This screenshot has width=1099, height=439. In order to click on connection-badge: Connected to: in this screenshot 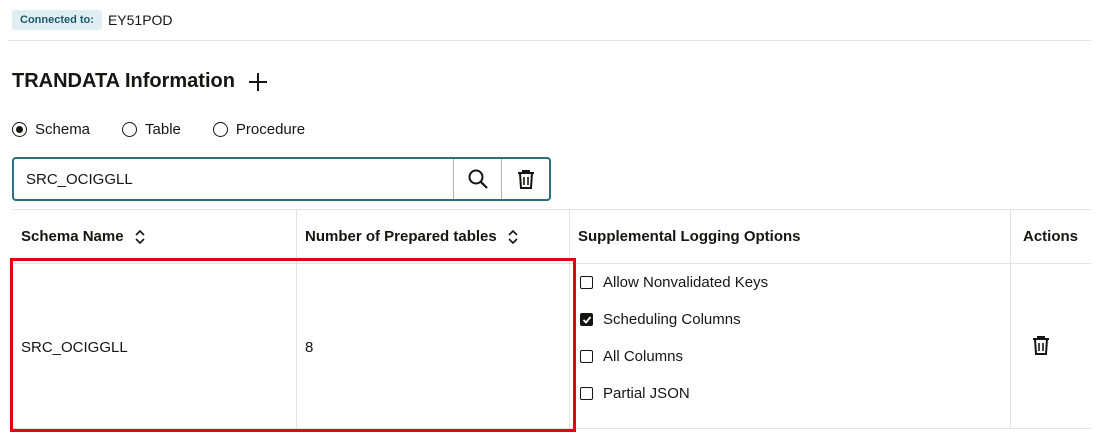, I will do `click(57, 20)`.